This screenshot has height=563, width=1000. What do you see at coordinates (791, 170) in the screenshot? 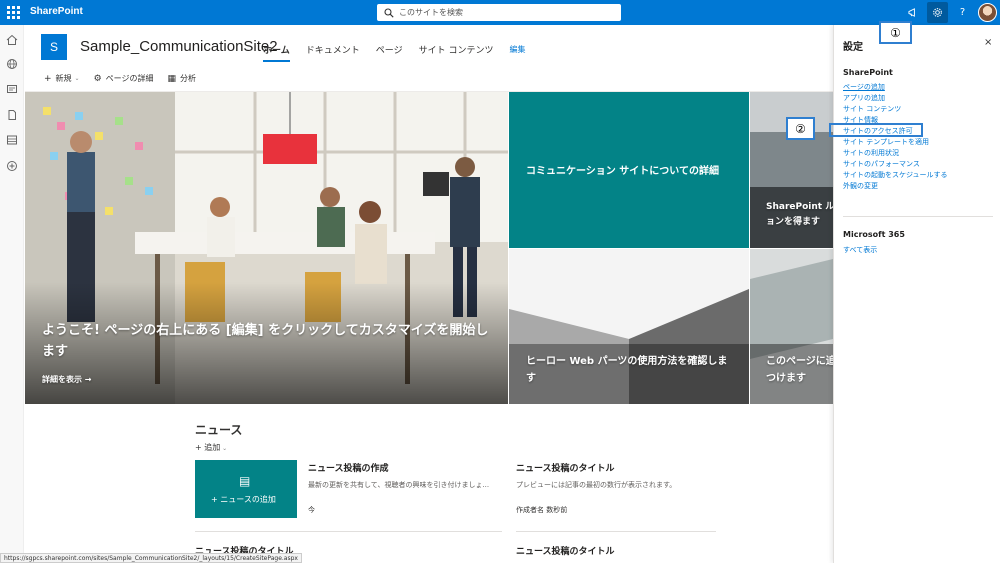
I see `hero-tile-sharepoint: SharePoint ル ョンを得ます` at bounding box center [791, 170].